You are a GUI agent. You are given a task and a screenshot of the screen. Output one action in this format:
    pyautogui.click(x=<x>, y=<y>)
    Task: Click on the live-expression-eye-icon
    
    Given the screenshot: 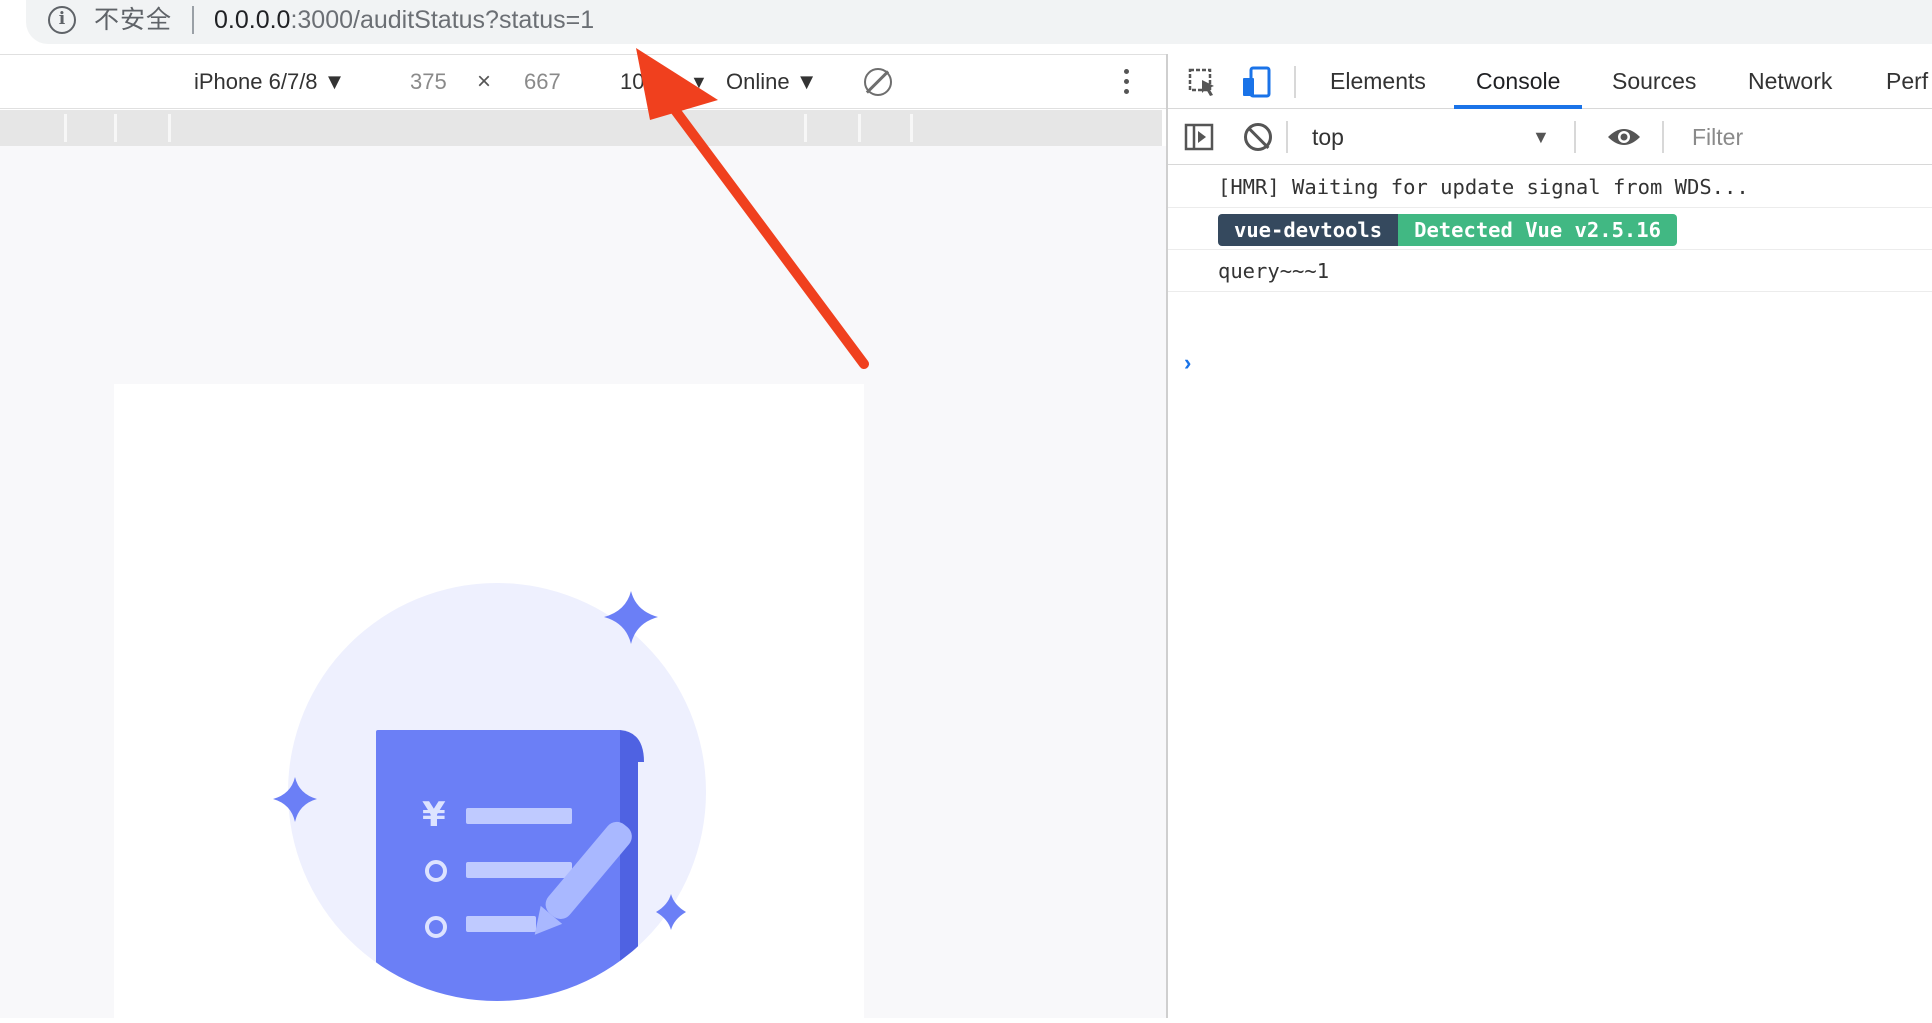 What is the action you would take?
    pyautogui.click(x=1624, y=137)
    